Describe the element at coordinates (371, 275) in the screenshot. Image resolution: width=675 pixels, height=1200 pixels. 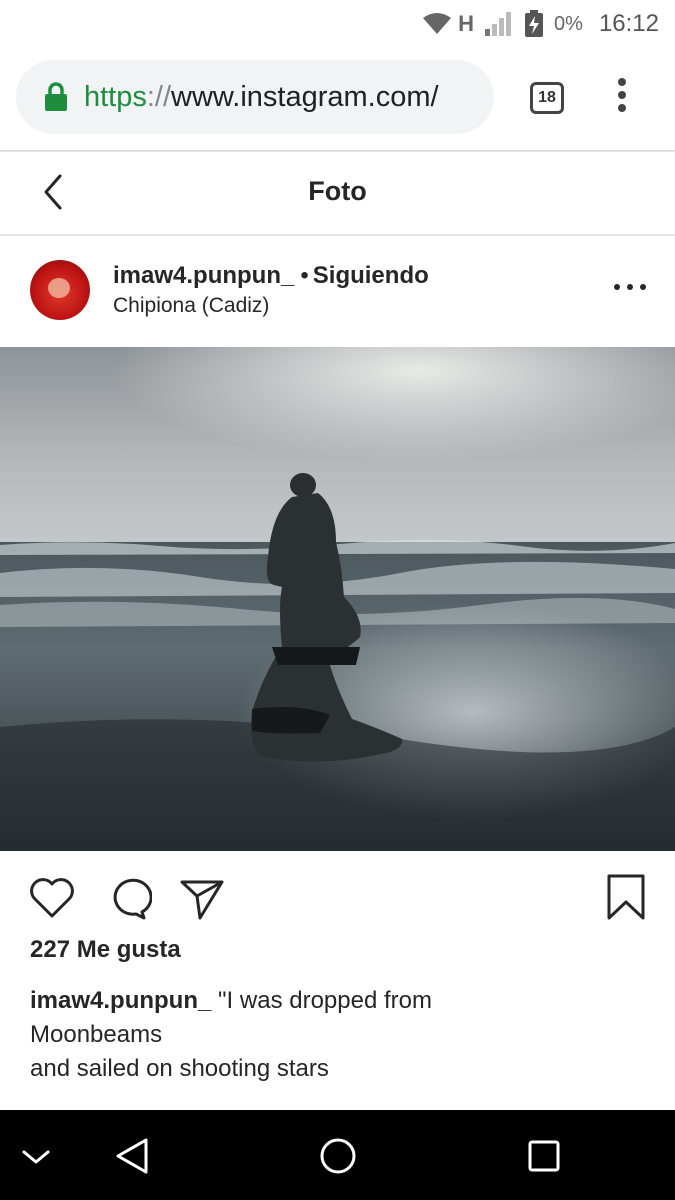
I see `follow-status: Siguiendo` at that location.